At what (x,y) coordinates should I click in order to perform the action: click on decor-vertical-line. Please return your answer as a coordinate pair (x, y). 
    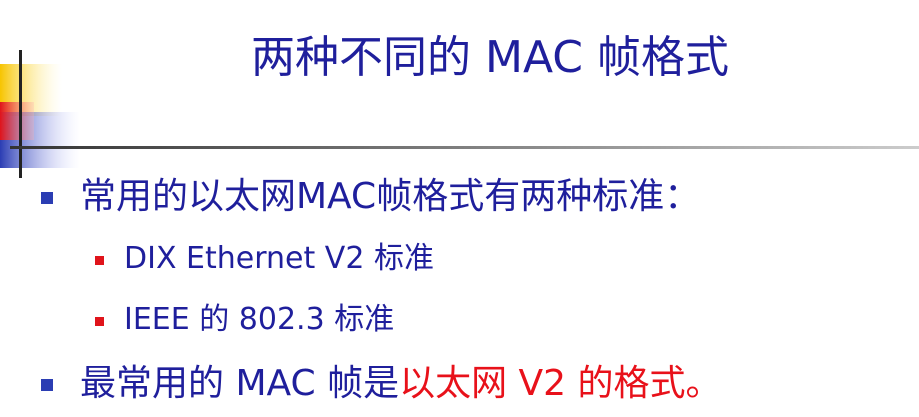
    Looking at the image, I should click on (20, 114).